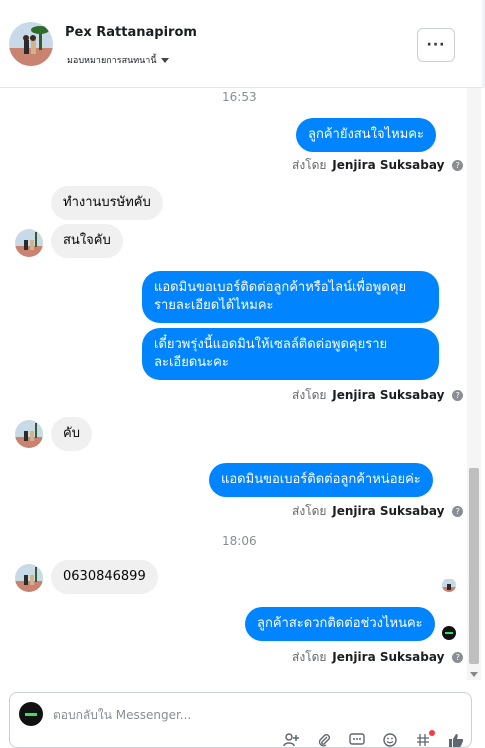  Describe the element at coordinates (71, 434) in the screenshot. I see `incoming-message: คับ` at that location.